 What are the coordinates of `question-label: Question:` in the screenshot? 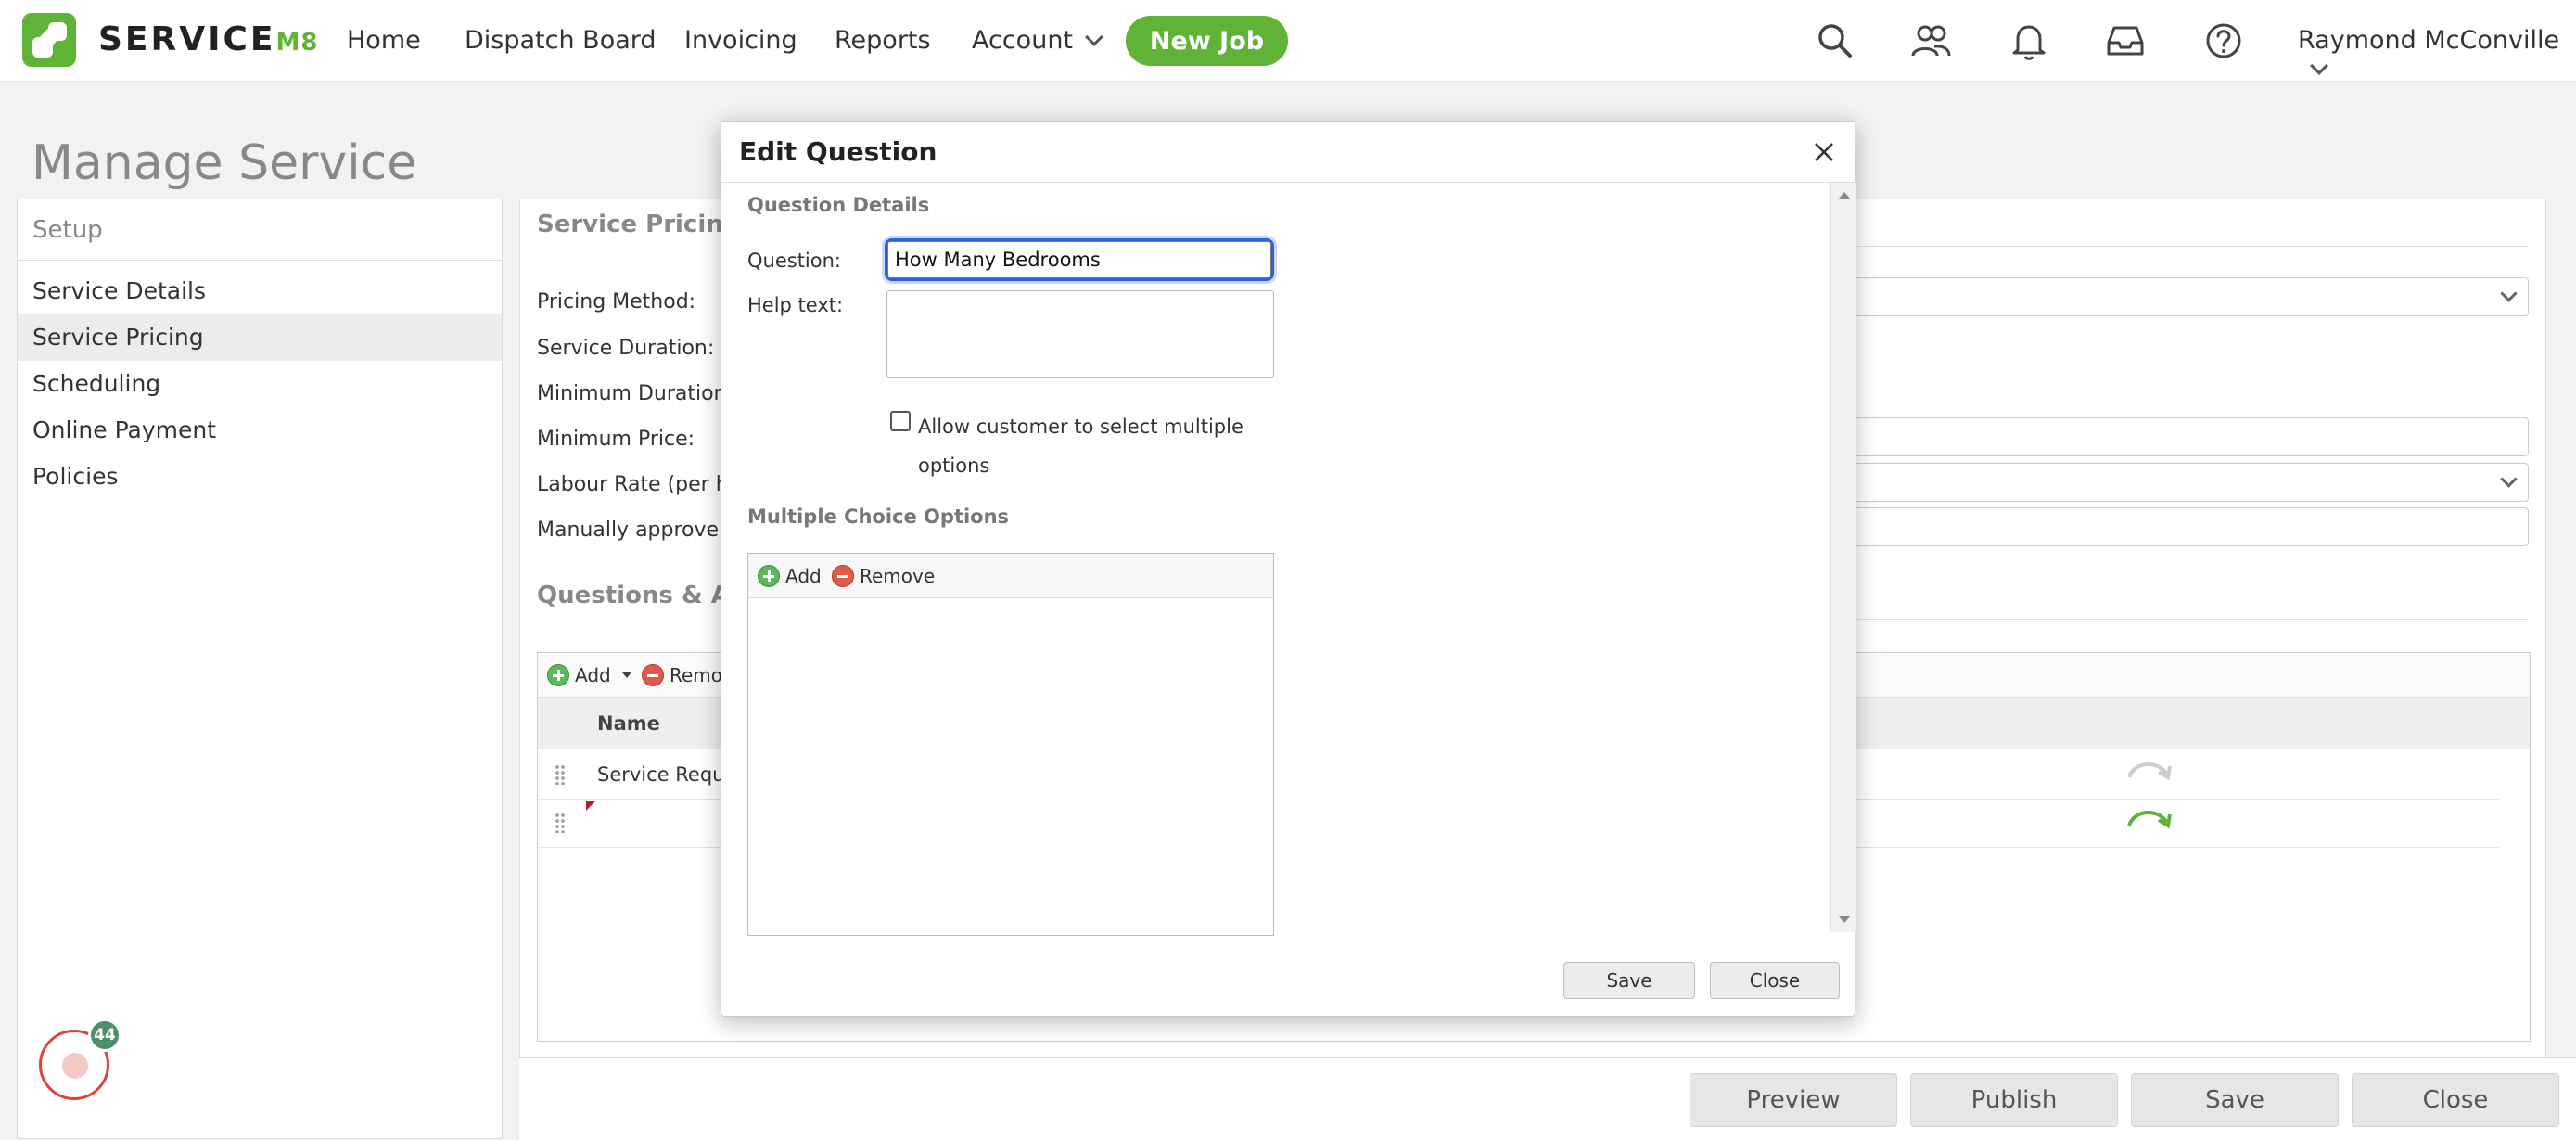 It's located at (794, 261).